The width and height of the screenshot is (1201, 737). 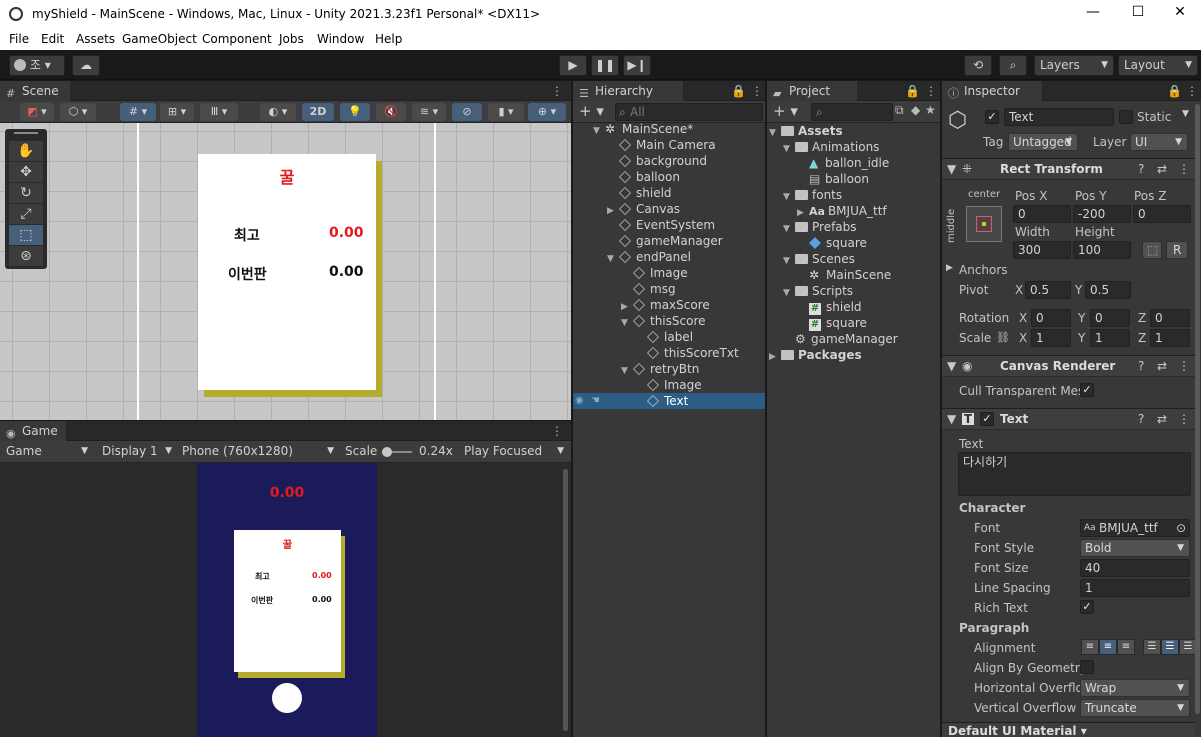 What do you see at coordinates (1068, 419) in the screenshot?
I see `text-component-header: ▼ T ✓ Text ? ⇄ ⋮` at bounding box center [1068, 419].